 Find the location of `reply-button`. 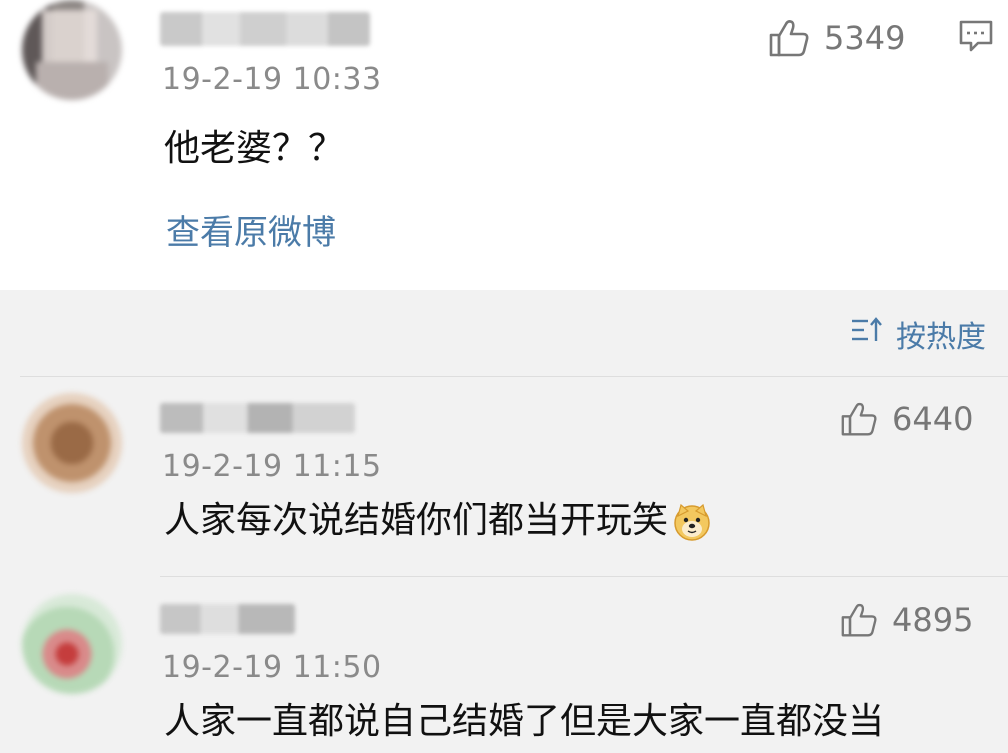

reply-button is located at coordinates (976, 36).